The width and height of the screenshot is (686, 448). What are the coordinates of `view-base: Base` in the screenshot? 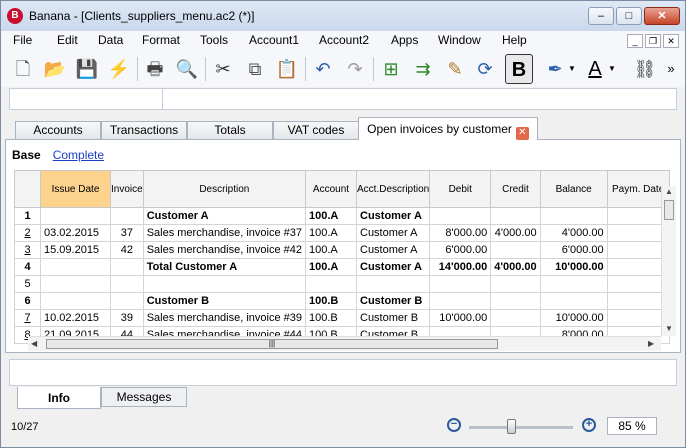 It's located at (26, 155).